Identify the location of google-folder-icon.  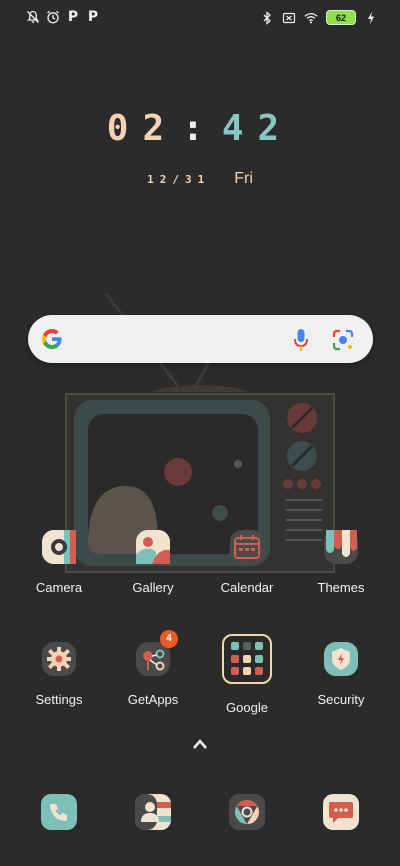
(247, 659).